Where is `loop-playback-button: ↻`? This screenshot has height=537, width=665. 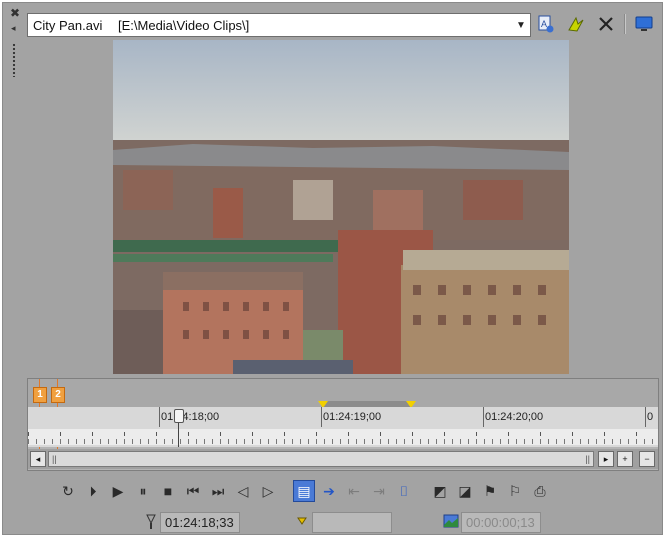
loop-playback-button: ↻ is located at coordinates (68, 491).